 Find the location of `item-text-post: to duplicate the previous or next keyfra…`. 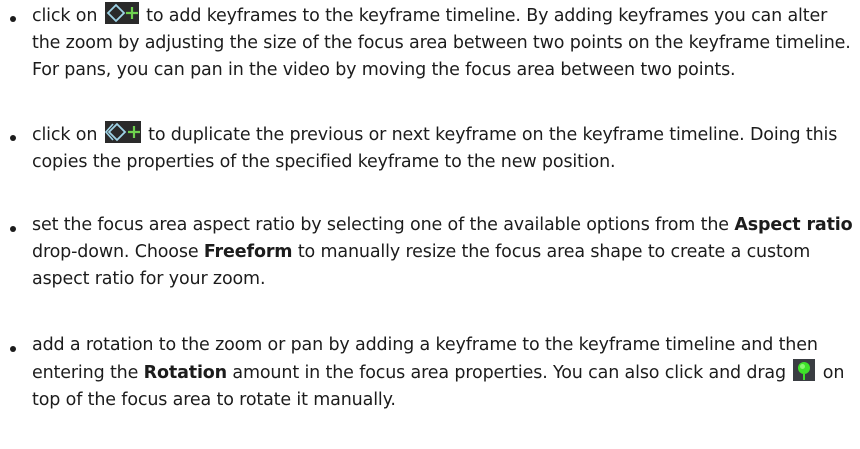

item-text-post: to duplicate the previous or next keyfra… is located at coordinates (435, 148).